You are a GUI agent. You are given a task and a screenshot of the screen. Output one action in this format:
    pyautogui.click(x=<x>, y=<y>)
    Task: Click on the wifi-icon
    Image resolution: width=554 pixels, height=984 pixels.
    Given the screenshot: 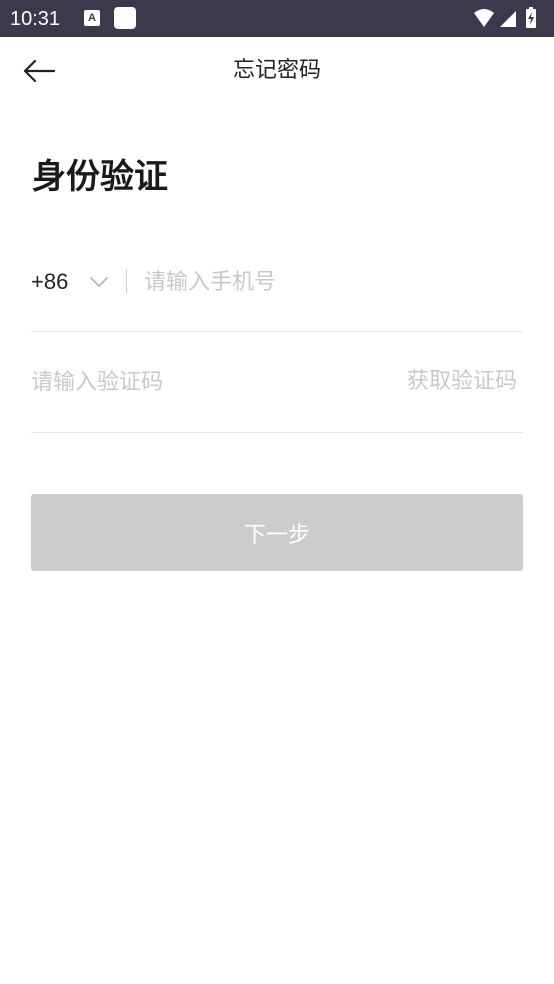 What is the action you would take?
    pyautogui.click(x=484, y=18)
    